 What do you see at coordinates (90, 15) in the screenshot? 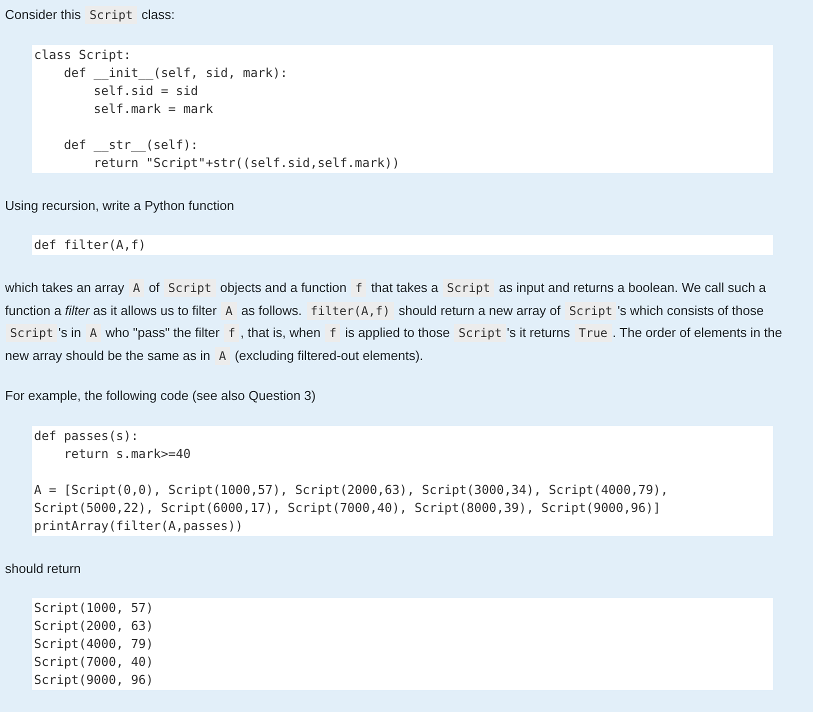
I see `question-text: Consider this Script class:` at bounding box center [90, 15].